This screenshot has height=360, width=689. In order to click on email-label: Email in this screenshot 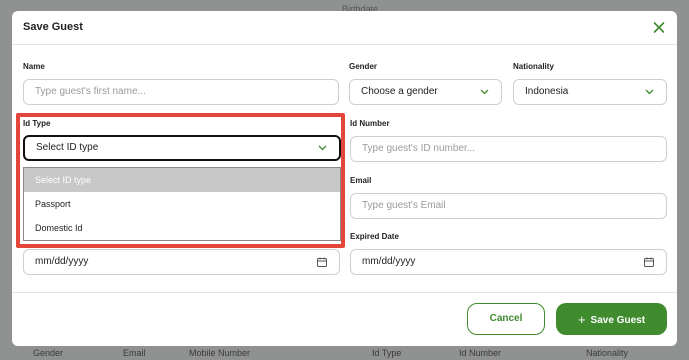, I will do `click(361, 180)`.